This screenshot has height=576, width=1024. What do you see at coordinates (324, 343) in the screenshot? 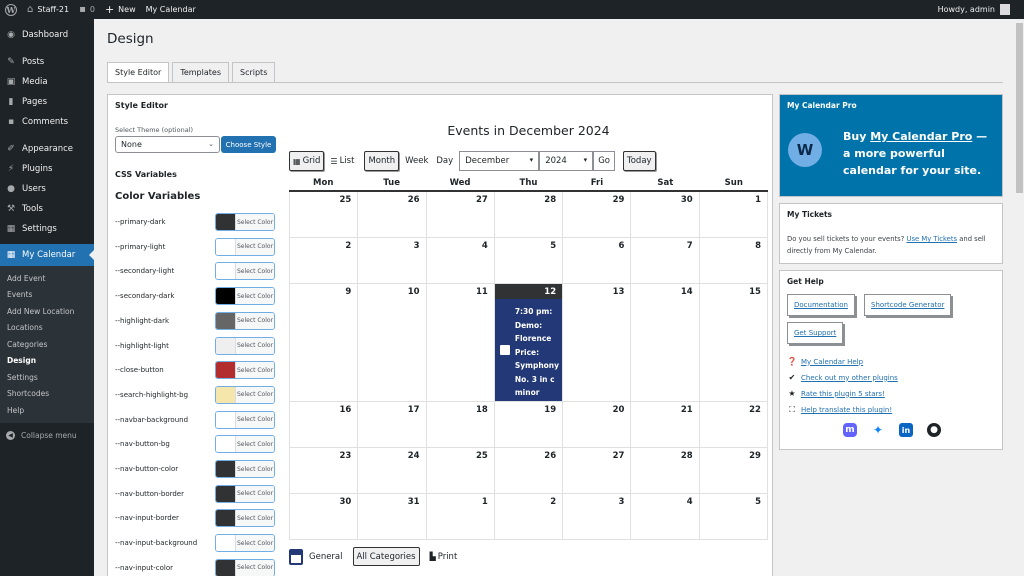
I see `calendar-day-cell: 9` at bounding box center [324, 343].